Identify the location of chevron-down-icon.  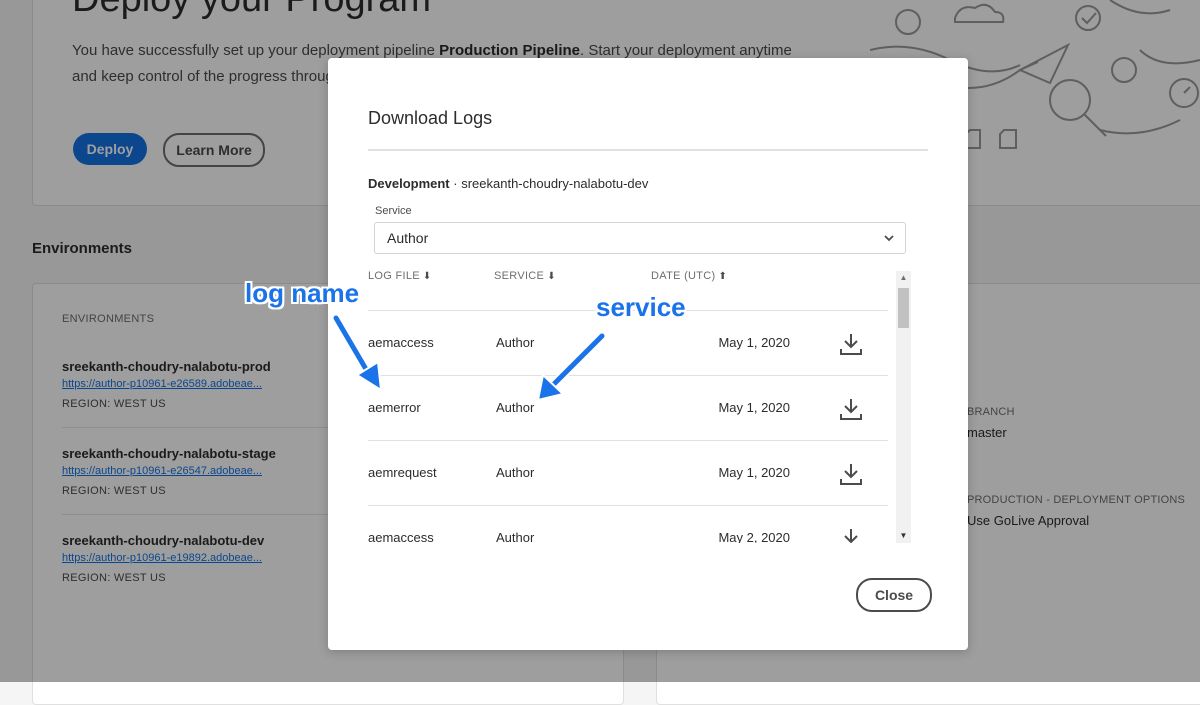
(889, 238).